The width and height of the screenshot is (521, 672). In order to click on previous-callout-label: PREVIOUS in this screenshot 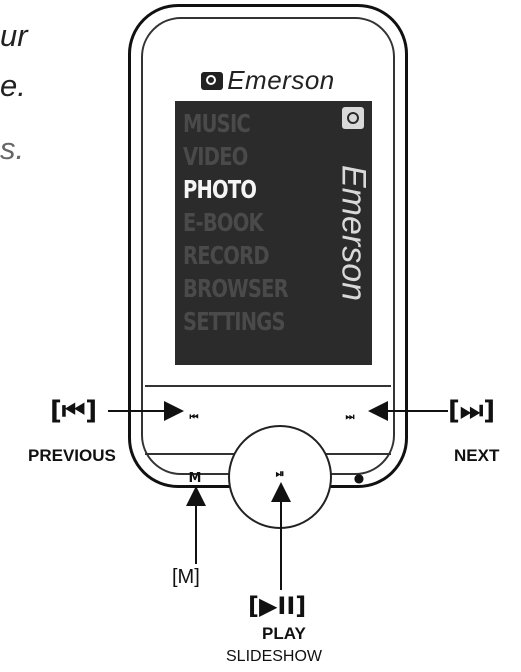, I will do `click(72, 455)`.